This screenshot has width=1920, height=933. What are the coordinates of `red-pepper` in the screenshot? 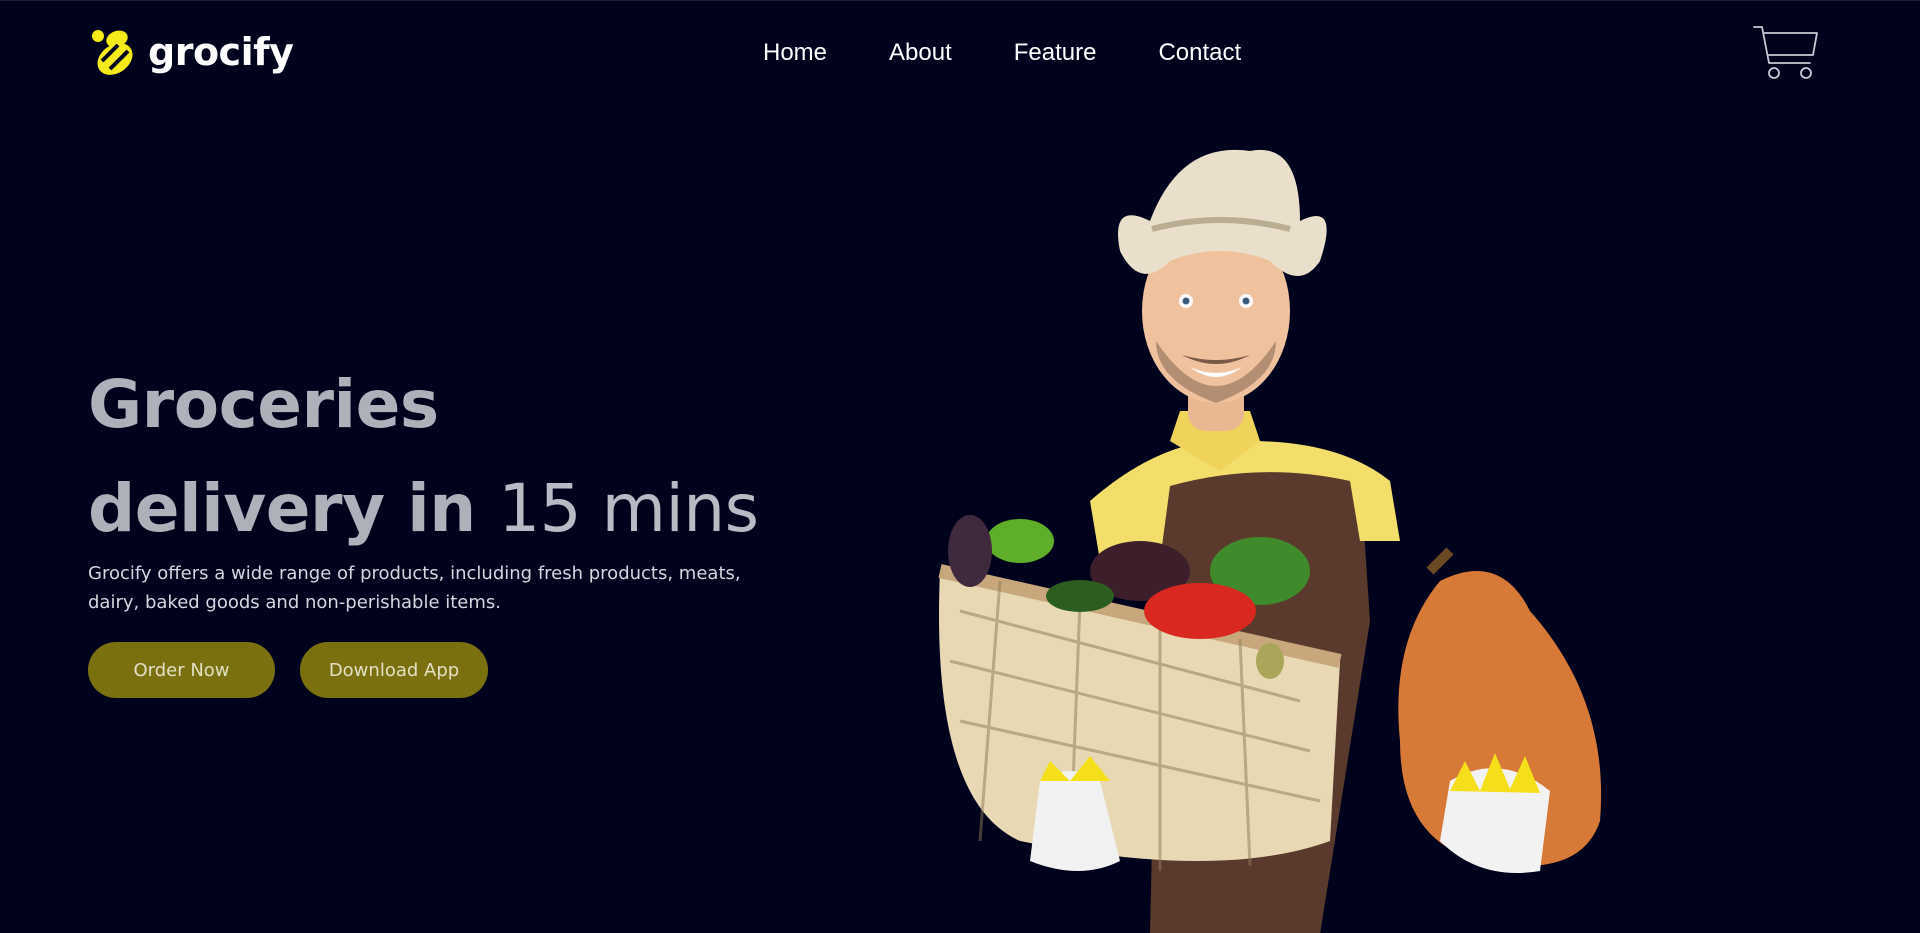 It's located at (1200, 611).